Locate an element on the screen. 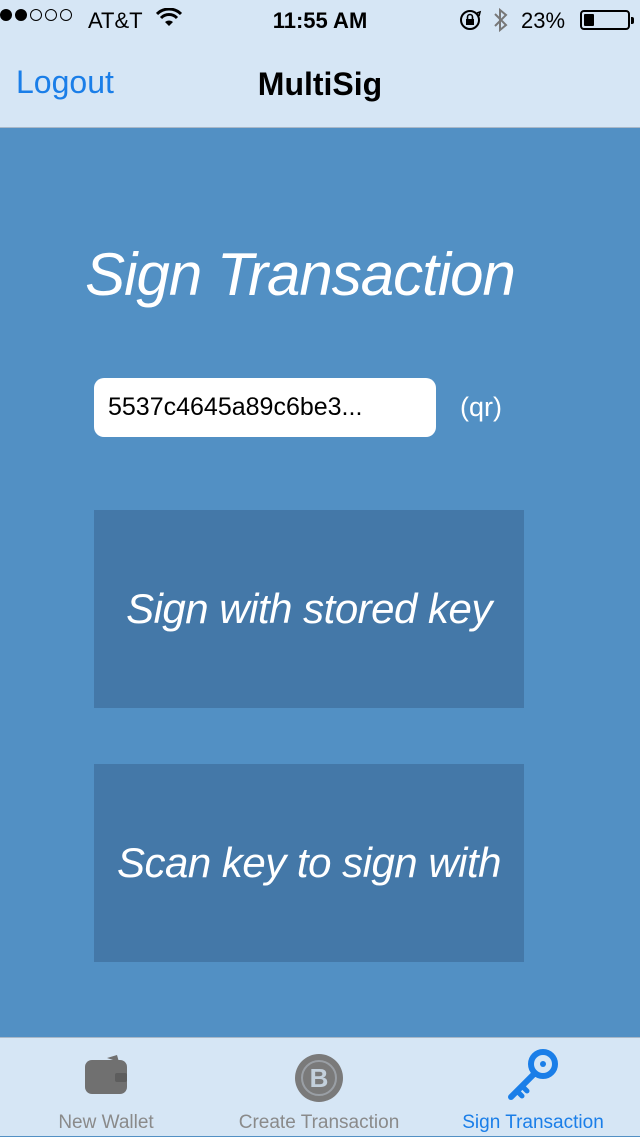 This screenshot has width=640, height=1137. qr-scan-link: (qr) is located at coordinates (481, 407).